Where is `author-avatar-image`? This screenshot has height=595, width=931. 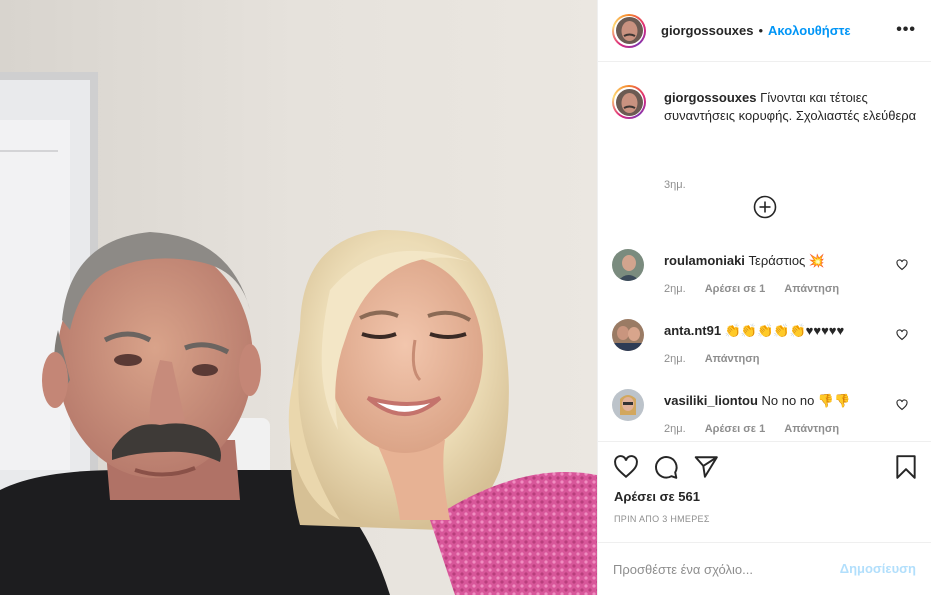 author-avatar-image is located at coordinates (629, 30).